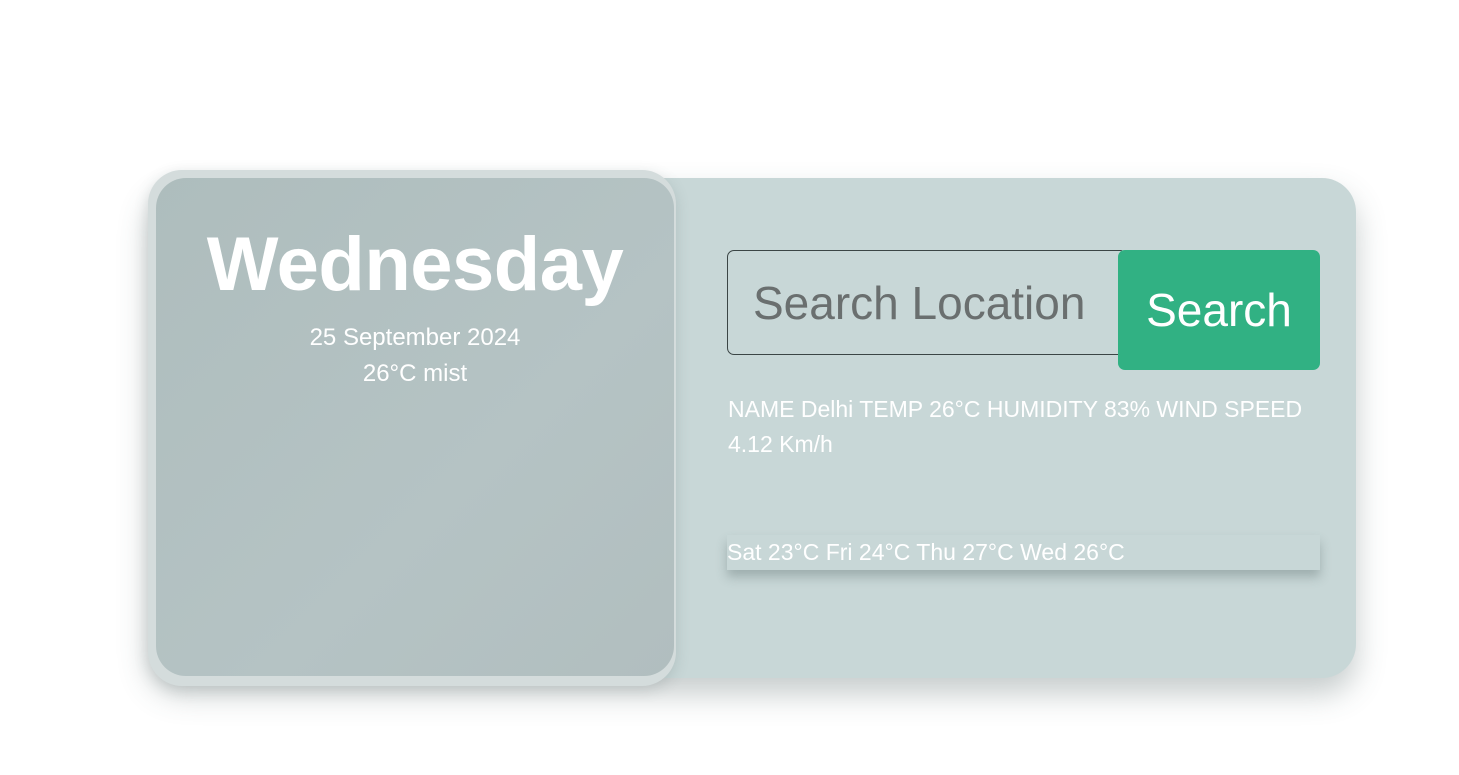  I want to click on search-location-input, so click(927, 302).